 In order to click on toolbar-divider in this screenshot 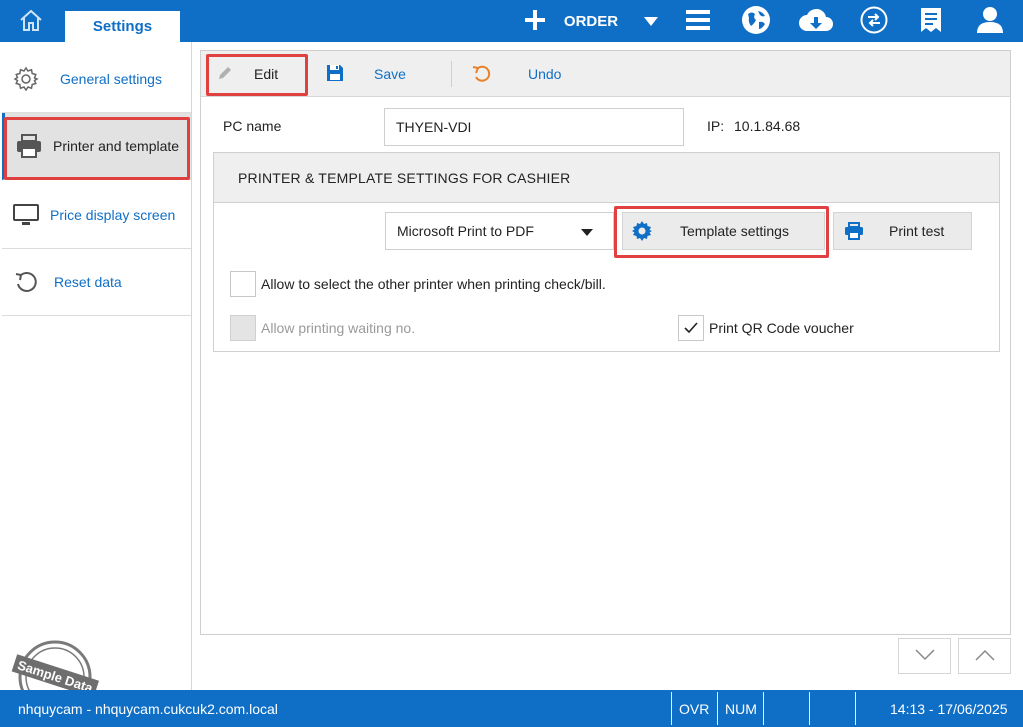, I will do `click(451, 74)`.